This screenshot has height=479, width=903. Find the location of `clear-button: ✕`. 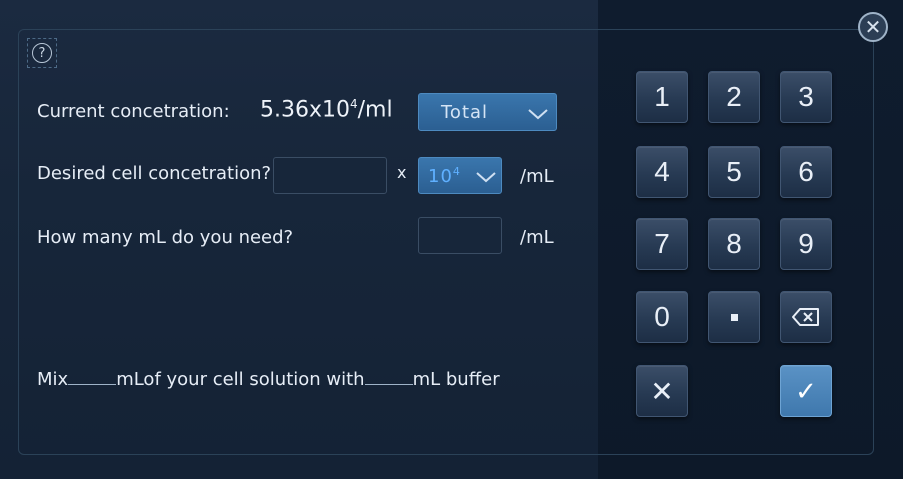

clear-button: ✕ is located at coordinates (662, 391).